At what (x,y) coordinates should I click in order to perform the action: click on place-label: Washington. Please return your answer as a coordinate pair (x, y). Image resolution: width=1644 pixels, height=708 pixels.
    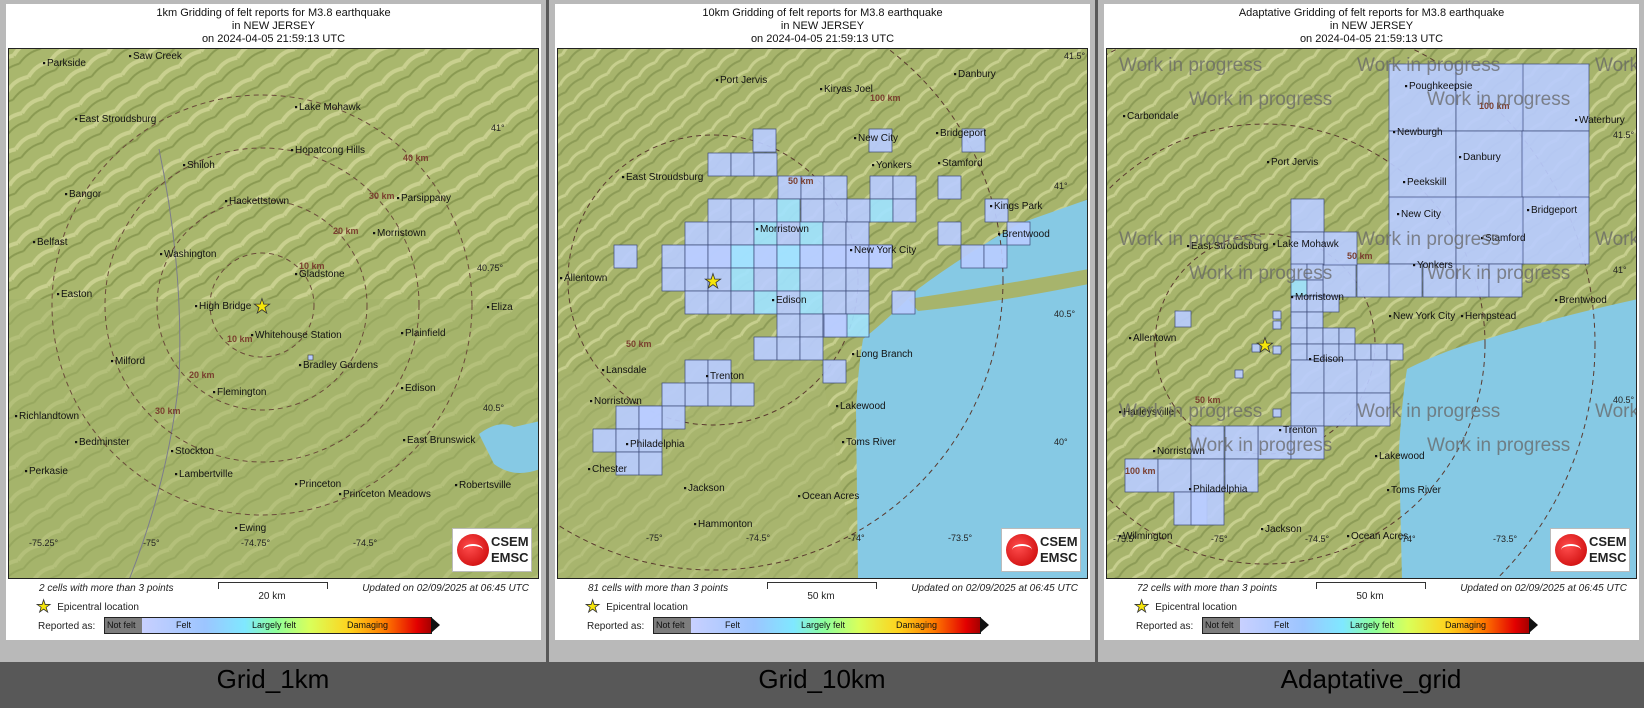
    Looking at the image, I should click on (190, 254).